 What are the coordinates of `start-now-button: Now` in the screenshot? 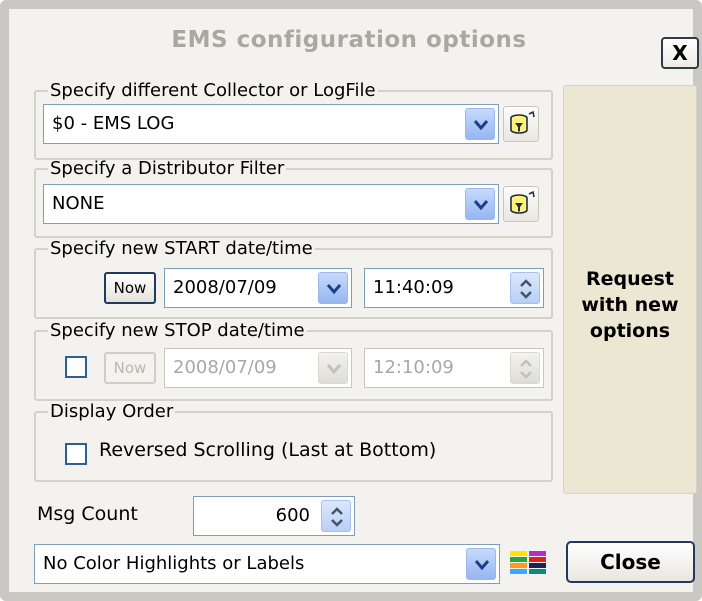 It's located at (130, 288).